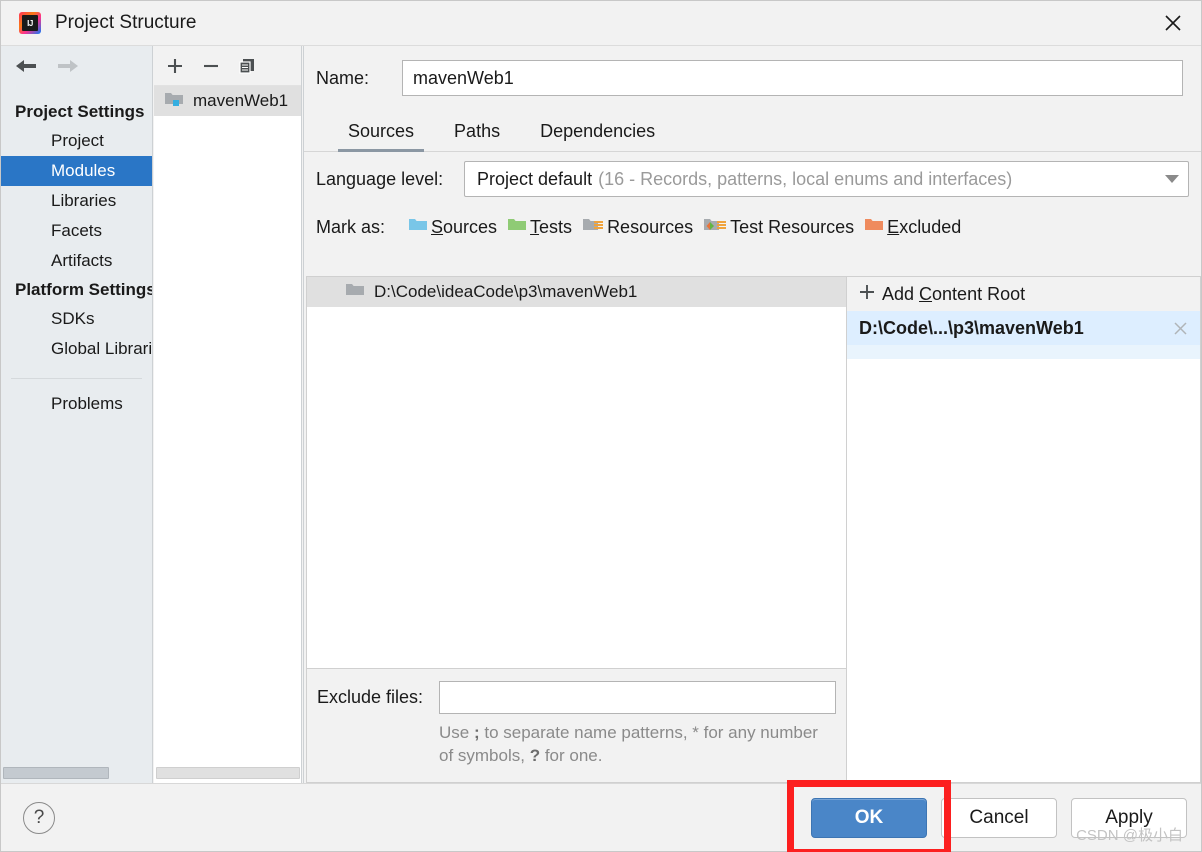 Image resolution: width=1202 pixels, height=852 pixels. I want to click on sidebar-item-libraries: Libraries, so click(76, 201).